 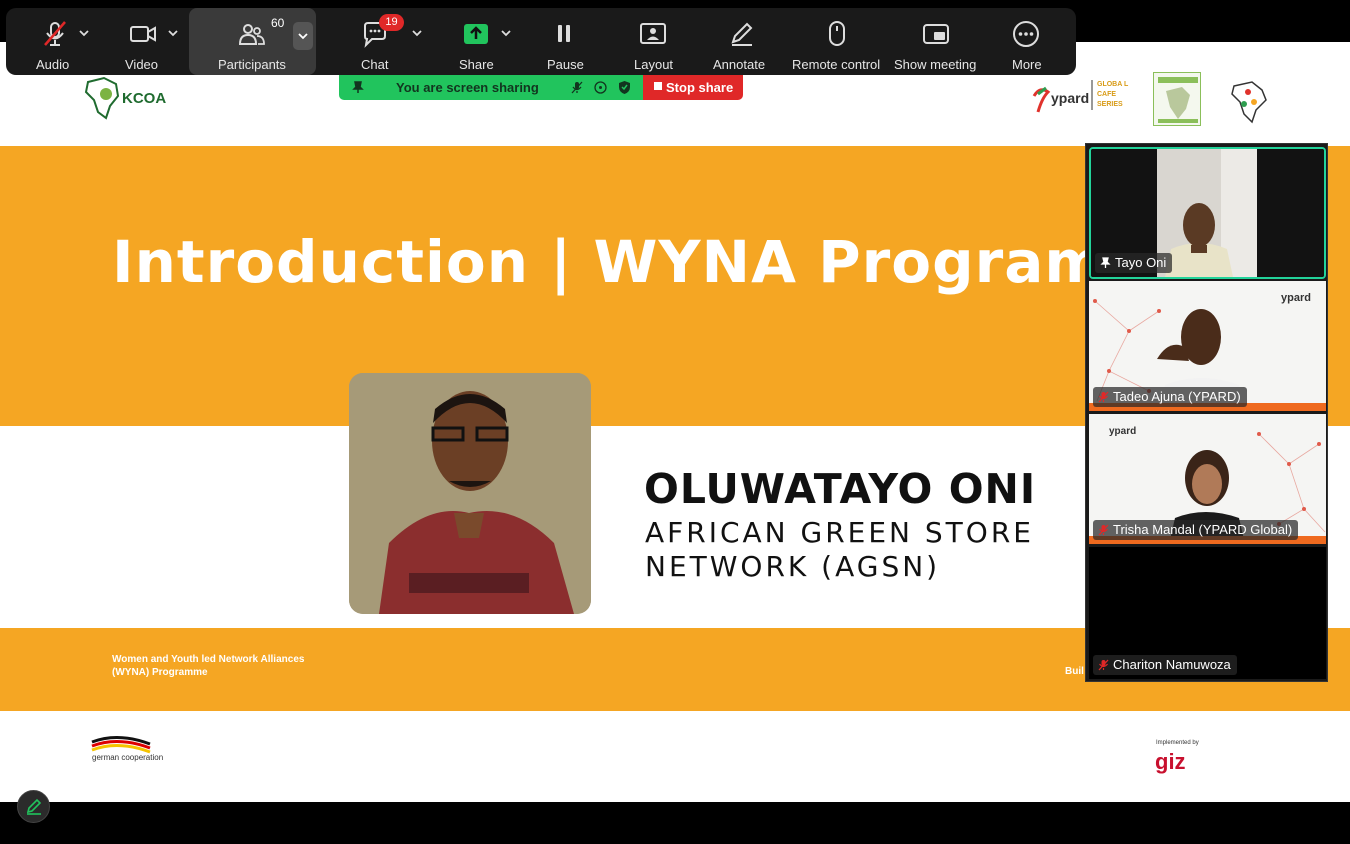 I want to click on speaker-org-line-2: NETWORK (AGSN), so click(x=793, y=566).